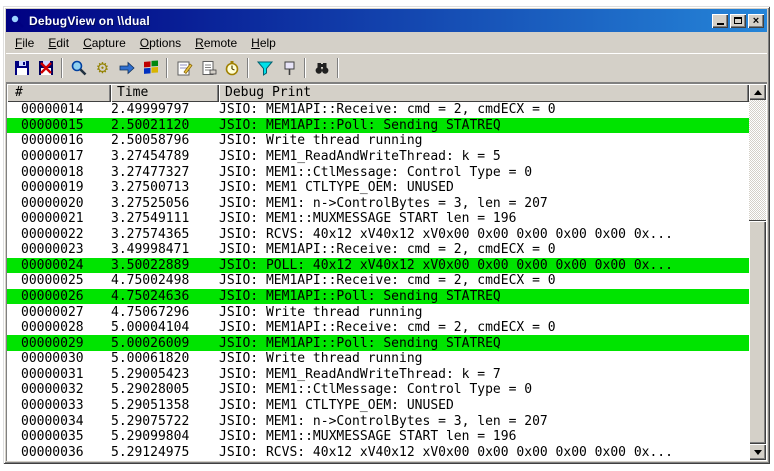 This screenshot has height=471, width=774. I want to click on windows-logo-button, so click(150, 68).